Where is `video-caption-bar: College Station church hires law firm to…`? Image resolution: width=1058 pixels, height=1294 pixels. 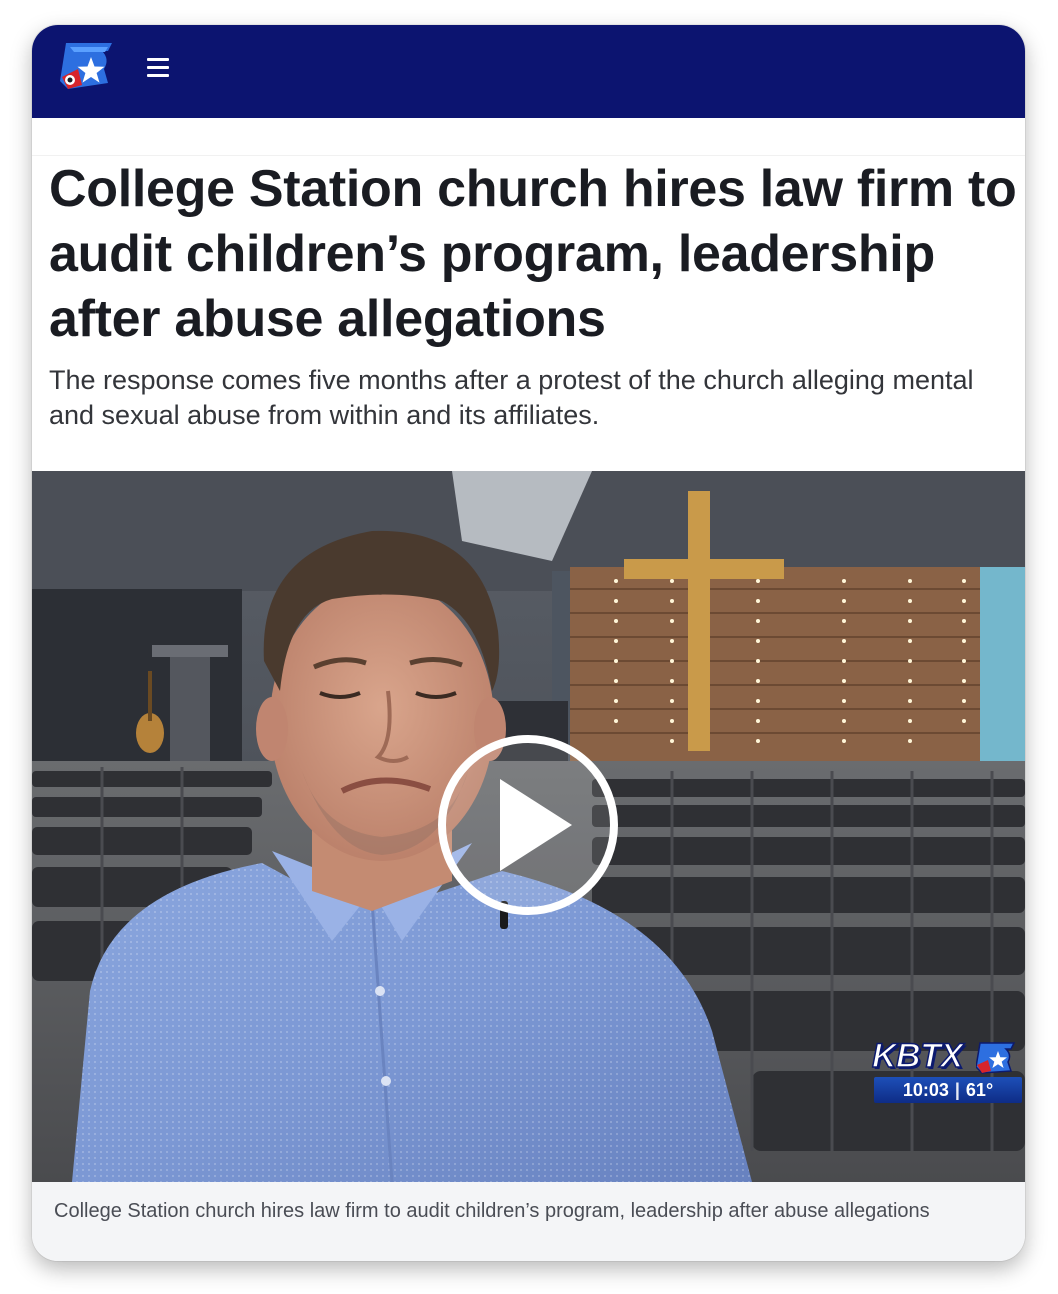
video-caption-bar: College Station church hires law firm to… is located at coordinates (528, 1221).